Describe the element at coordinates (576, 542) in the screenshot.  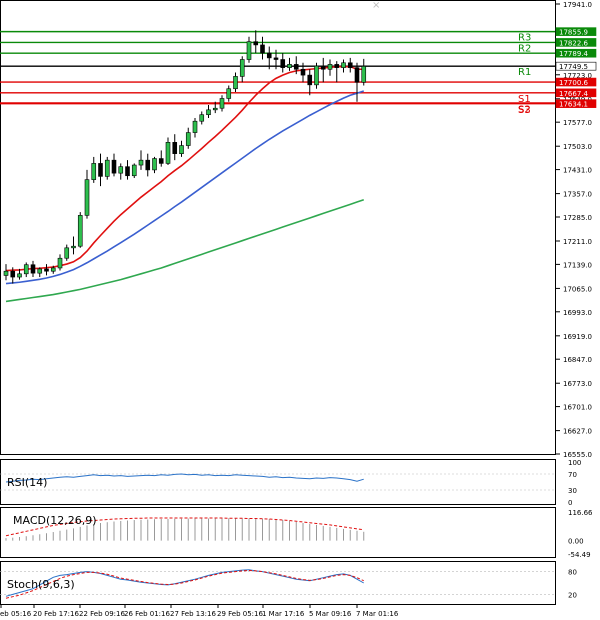
I see `macd-tick-label: 0.00` at that location.